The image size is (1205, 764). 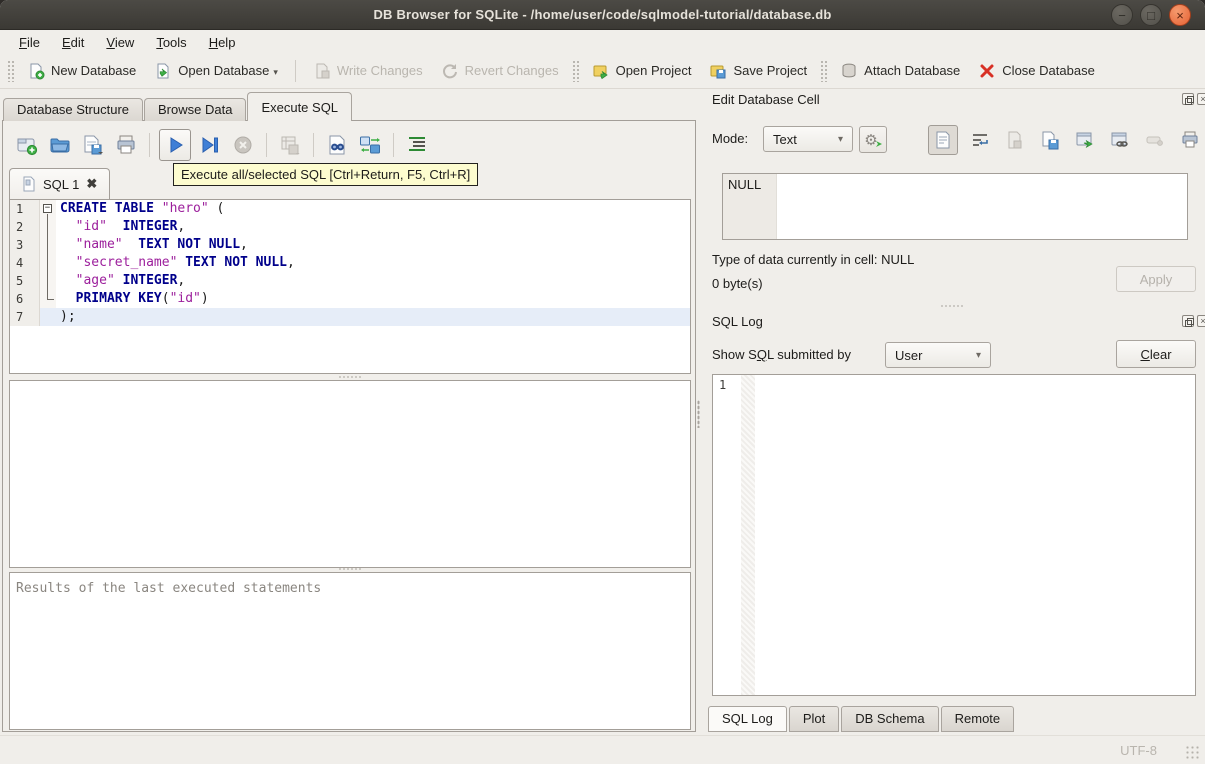 I want to click on save-file-icon, so click(x=93, y=145).